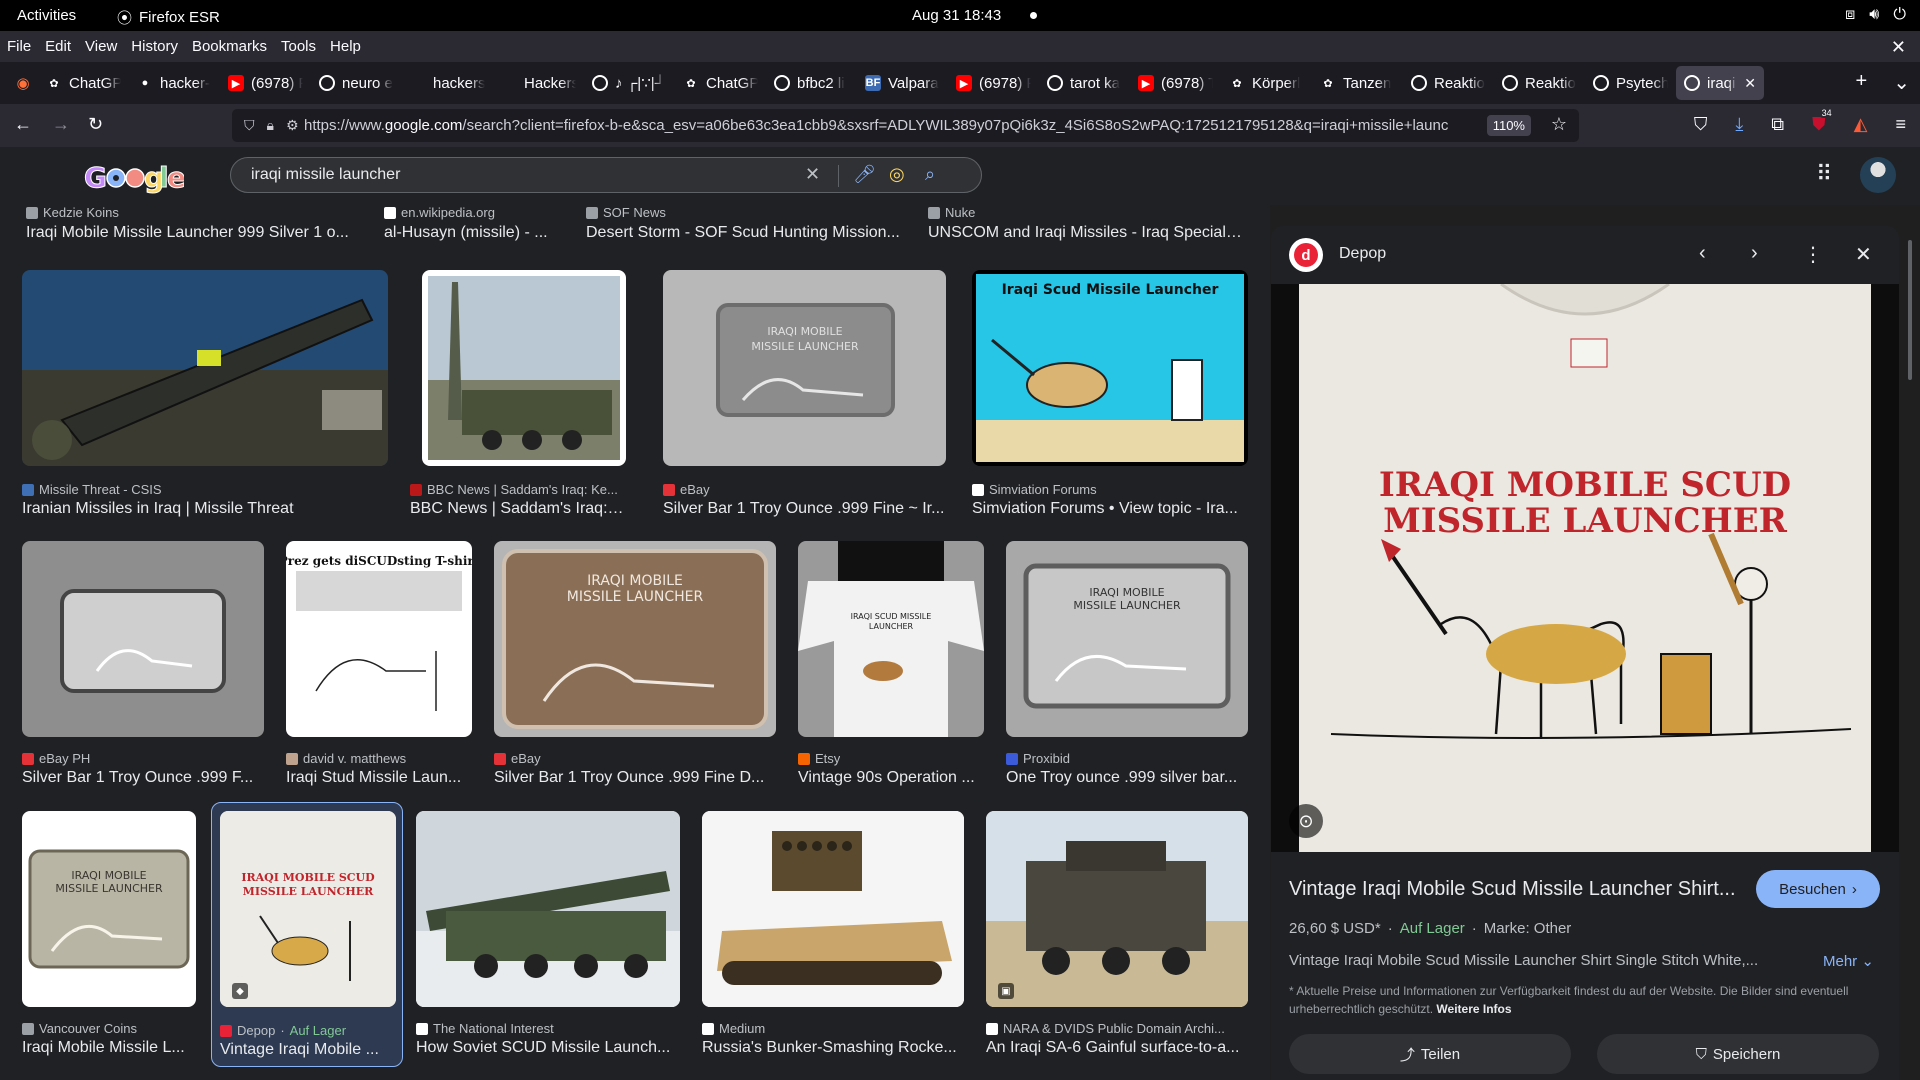  Describe the element at coordinates (1739, 124) in the screenshot. I see `downloads-icon: ⤓` at that location.